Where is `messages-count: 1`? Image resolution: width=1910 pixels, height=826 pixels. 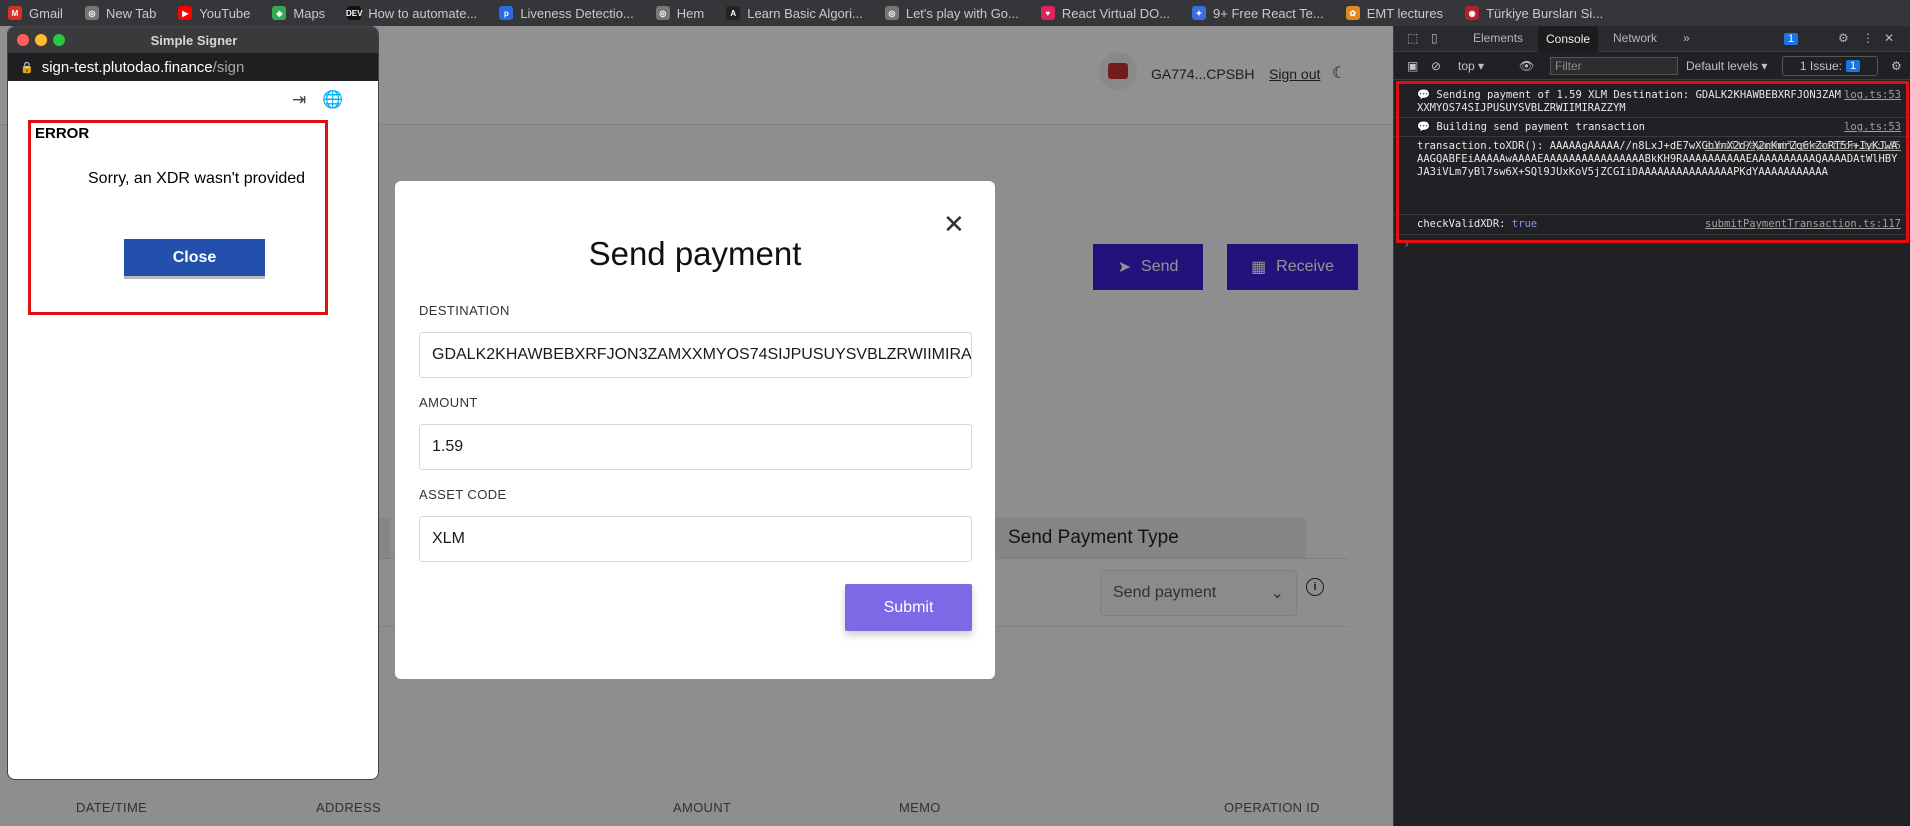
messages-count: 1 is located at coordinates (1791, 39).